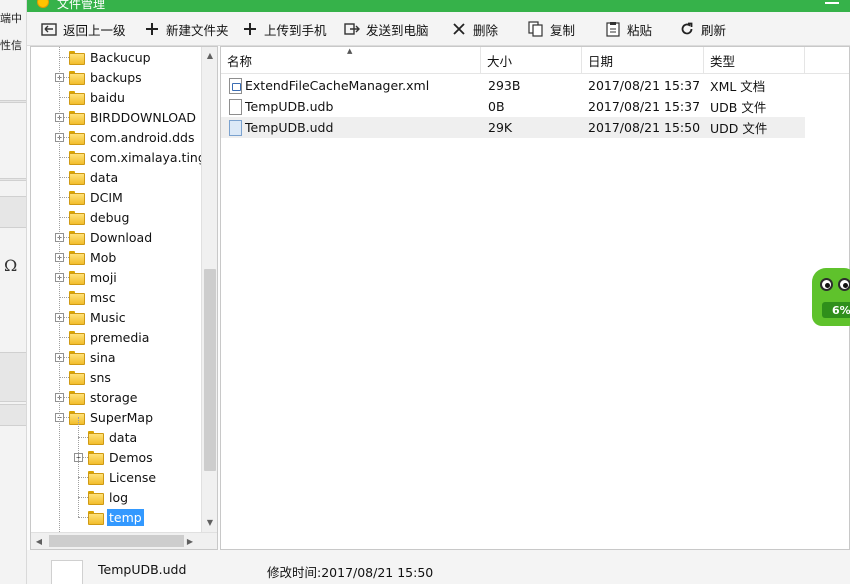 The width and height of the screenshot is (850, 584). What do you see at coordinates (687, 29) in the screenshot?
I see `refresh-icon` at bounding box center [687, 29].